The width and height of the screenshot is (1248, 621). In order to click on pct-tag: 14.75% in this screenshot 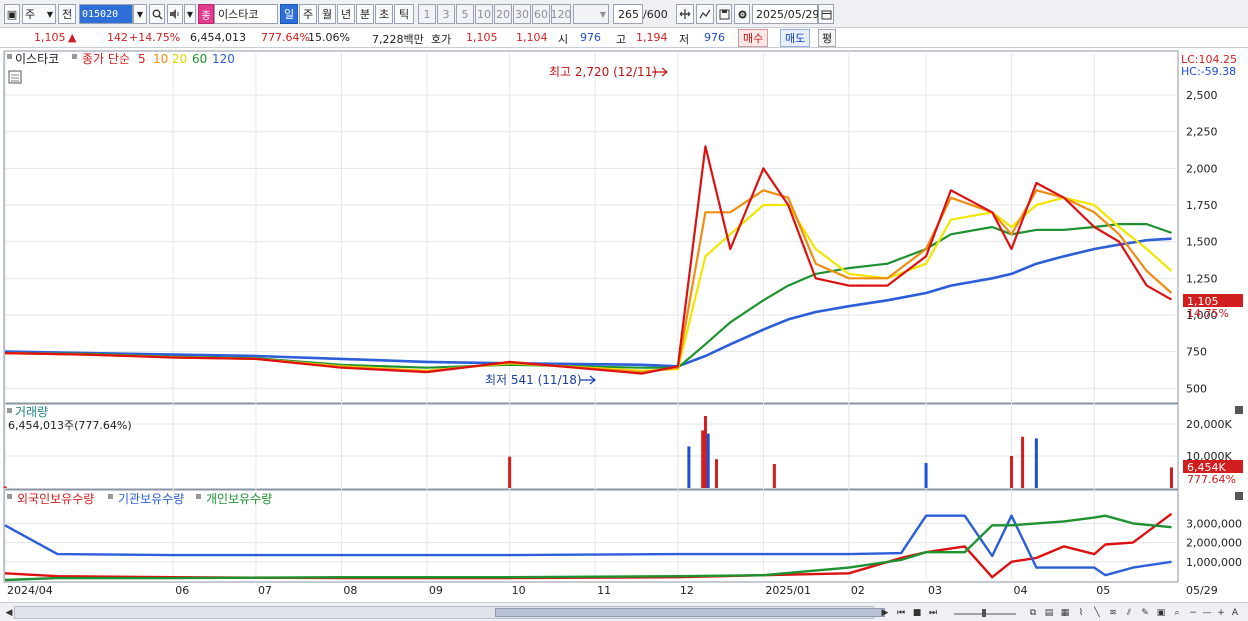, I will do `click(1208, 313)`.